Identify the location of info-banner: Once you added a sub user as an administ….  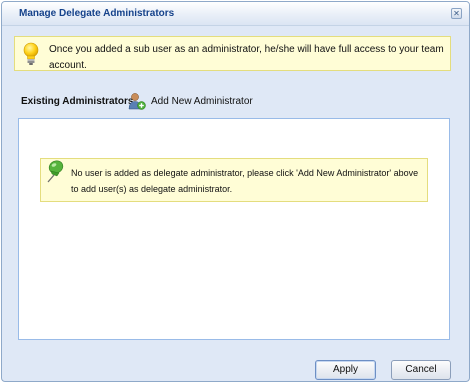
(232, 53).